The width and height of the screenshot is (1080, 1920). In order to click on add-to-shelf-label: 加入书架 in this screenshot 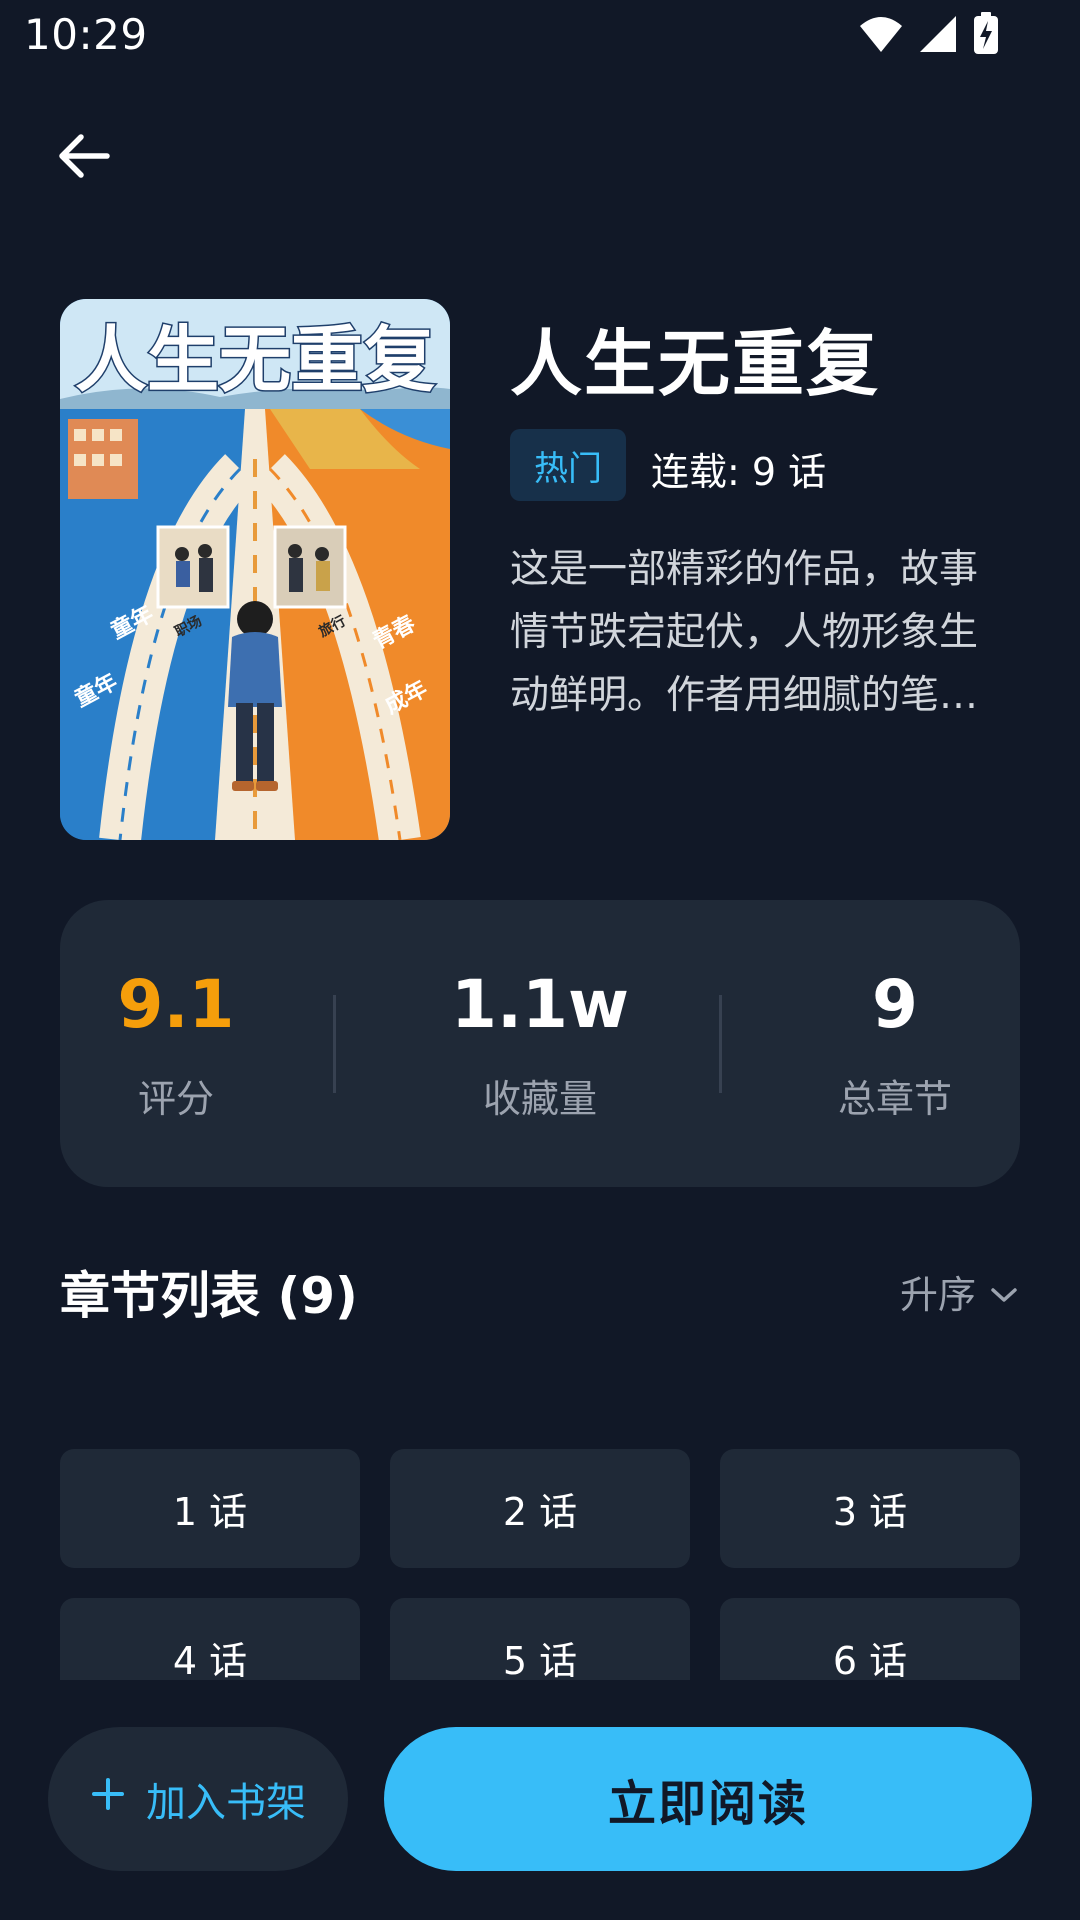, I will do `click(226, 1803)`.